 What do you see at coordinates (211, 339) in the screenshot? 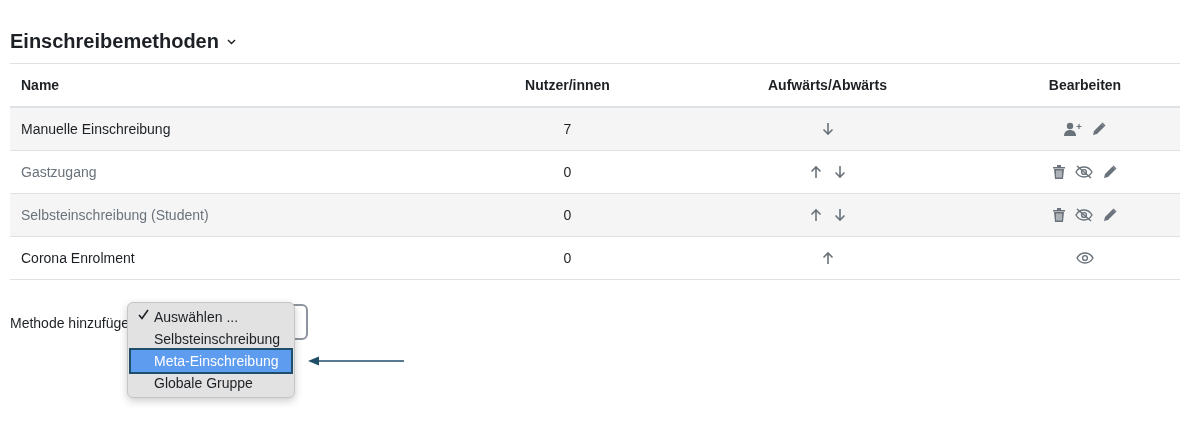
I see `dropdown-option: Selbsteinschreibung` at bounding box center [211, 339].